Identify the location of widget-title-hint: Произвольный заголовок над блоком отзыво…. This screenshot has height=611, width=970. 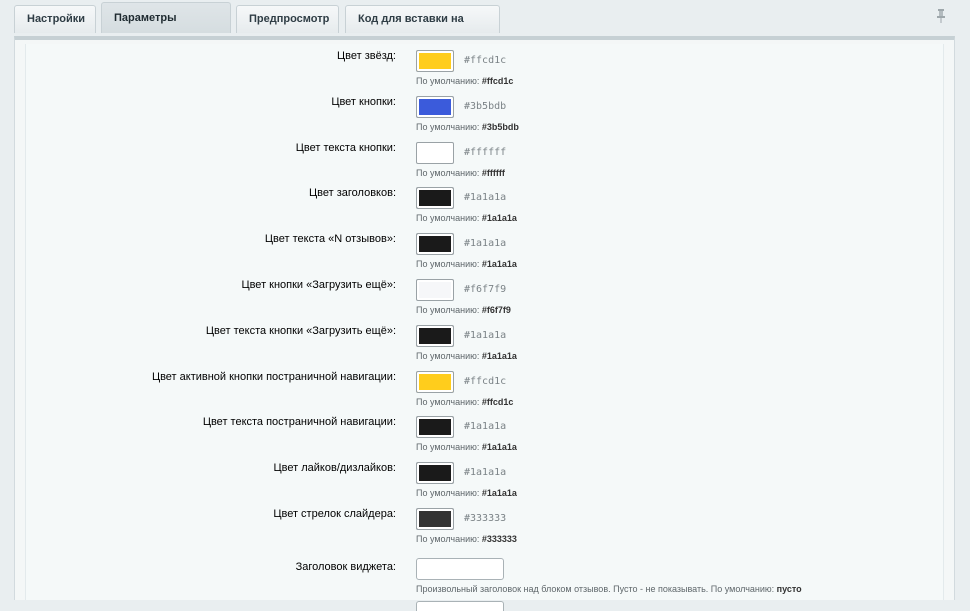
(609, 589).